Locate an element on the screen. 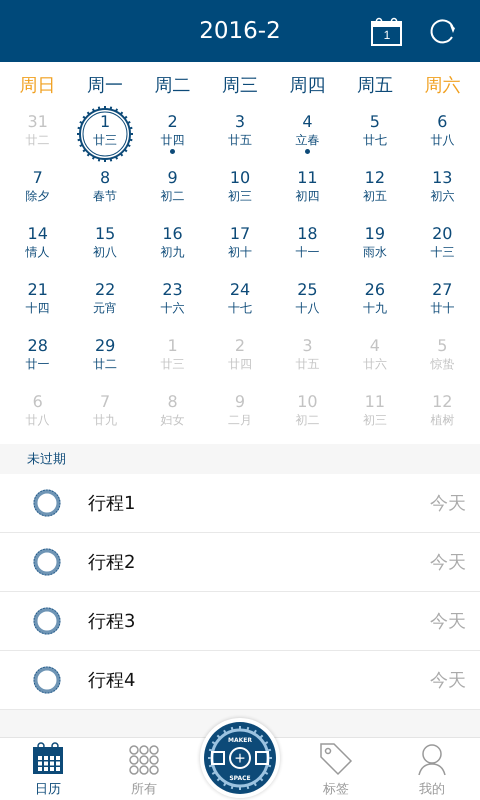  day-cell: 20 十三 is located at coordinates (442, 248).